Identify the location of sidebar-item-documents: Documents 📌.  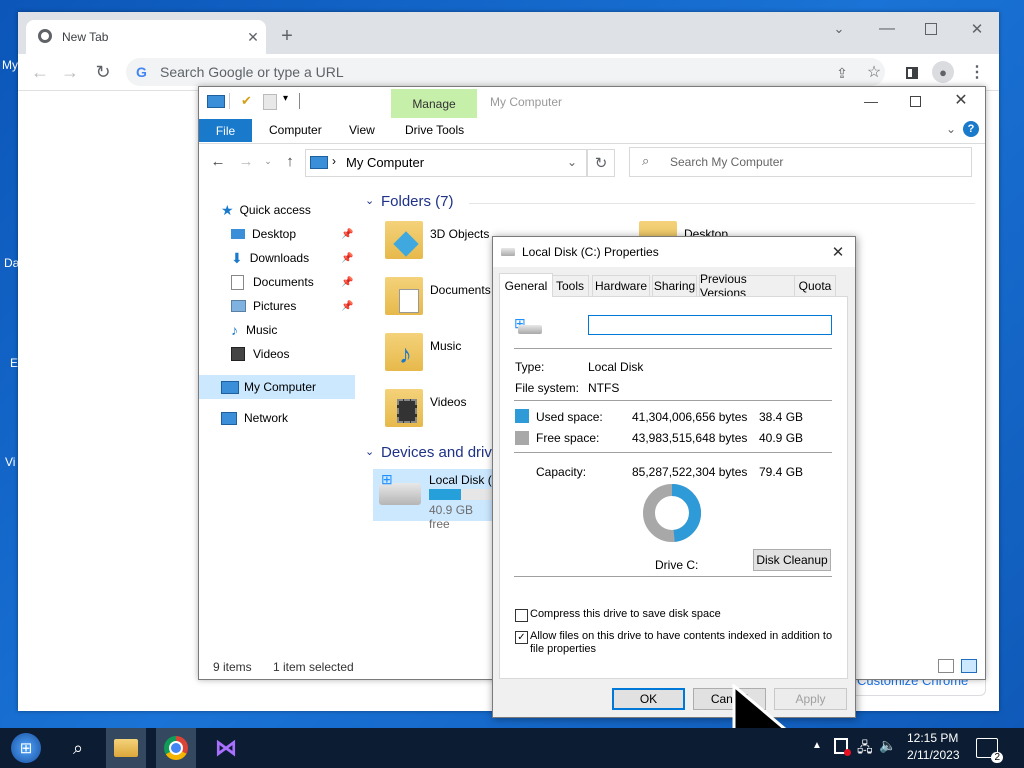
(293, 282).